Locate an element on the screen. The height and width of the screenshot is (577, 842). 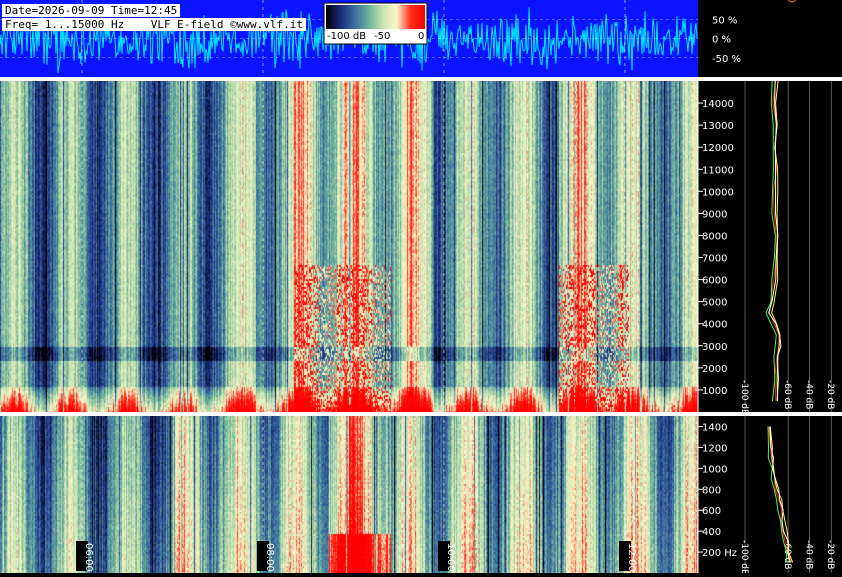
frequency-tick-label: 2000 is located at coordinates (714, 369).